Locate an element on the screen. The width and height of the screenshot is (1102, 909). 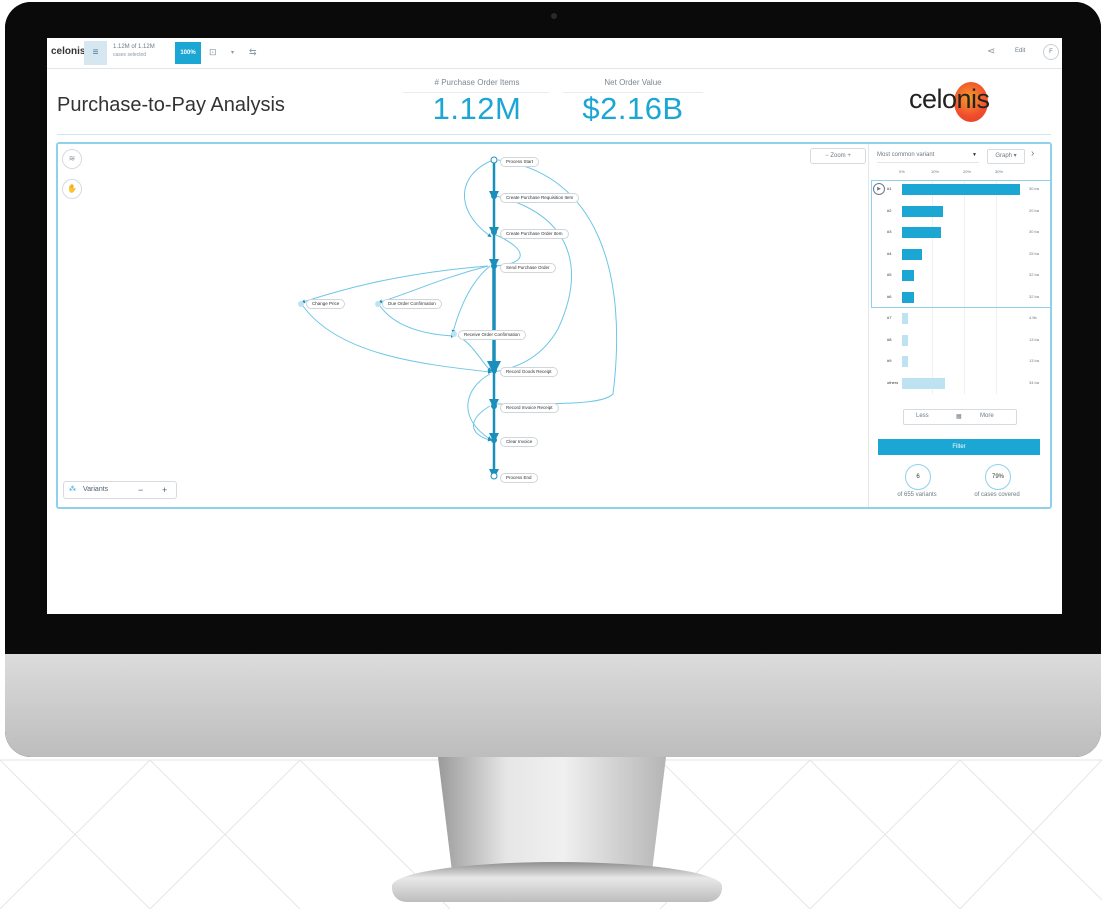
less-button: Less is located at coordinates (922, 416).